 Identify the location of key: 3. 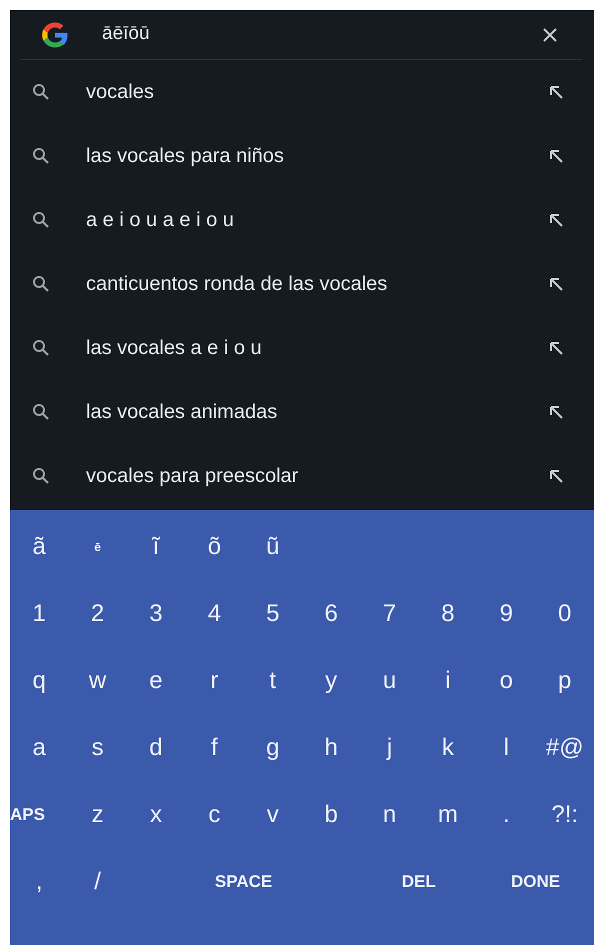
(156, 614).